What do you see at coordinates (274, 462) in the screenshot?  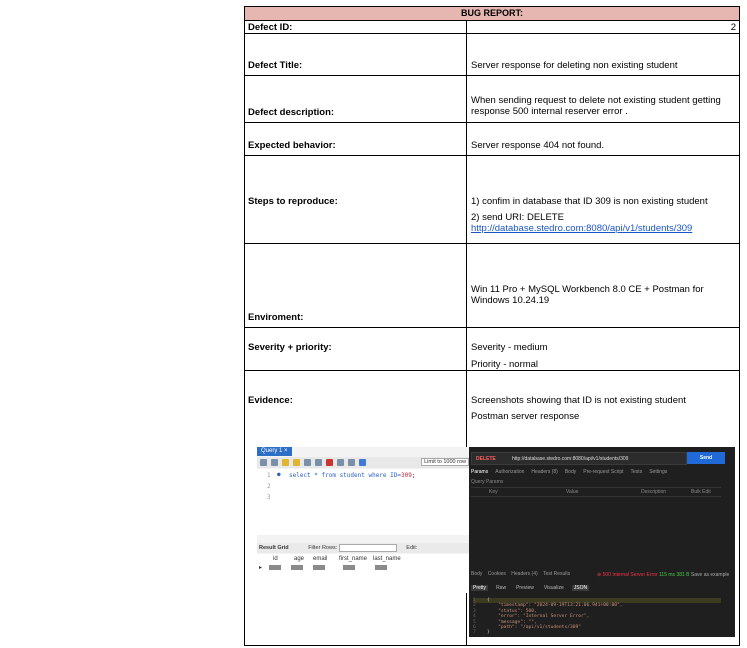 I see `save-icon` at bounding box center [274, 462].